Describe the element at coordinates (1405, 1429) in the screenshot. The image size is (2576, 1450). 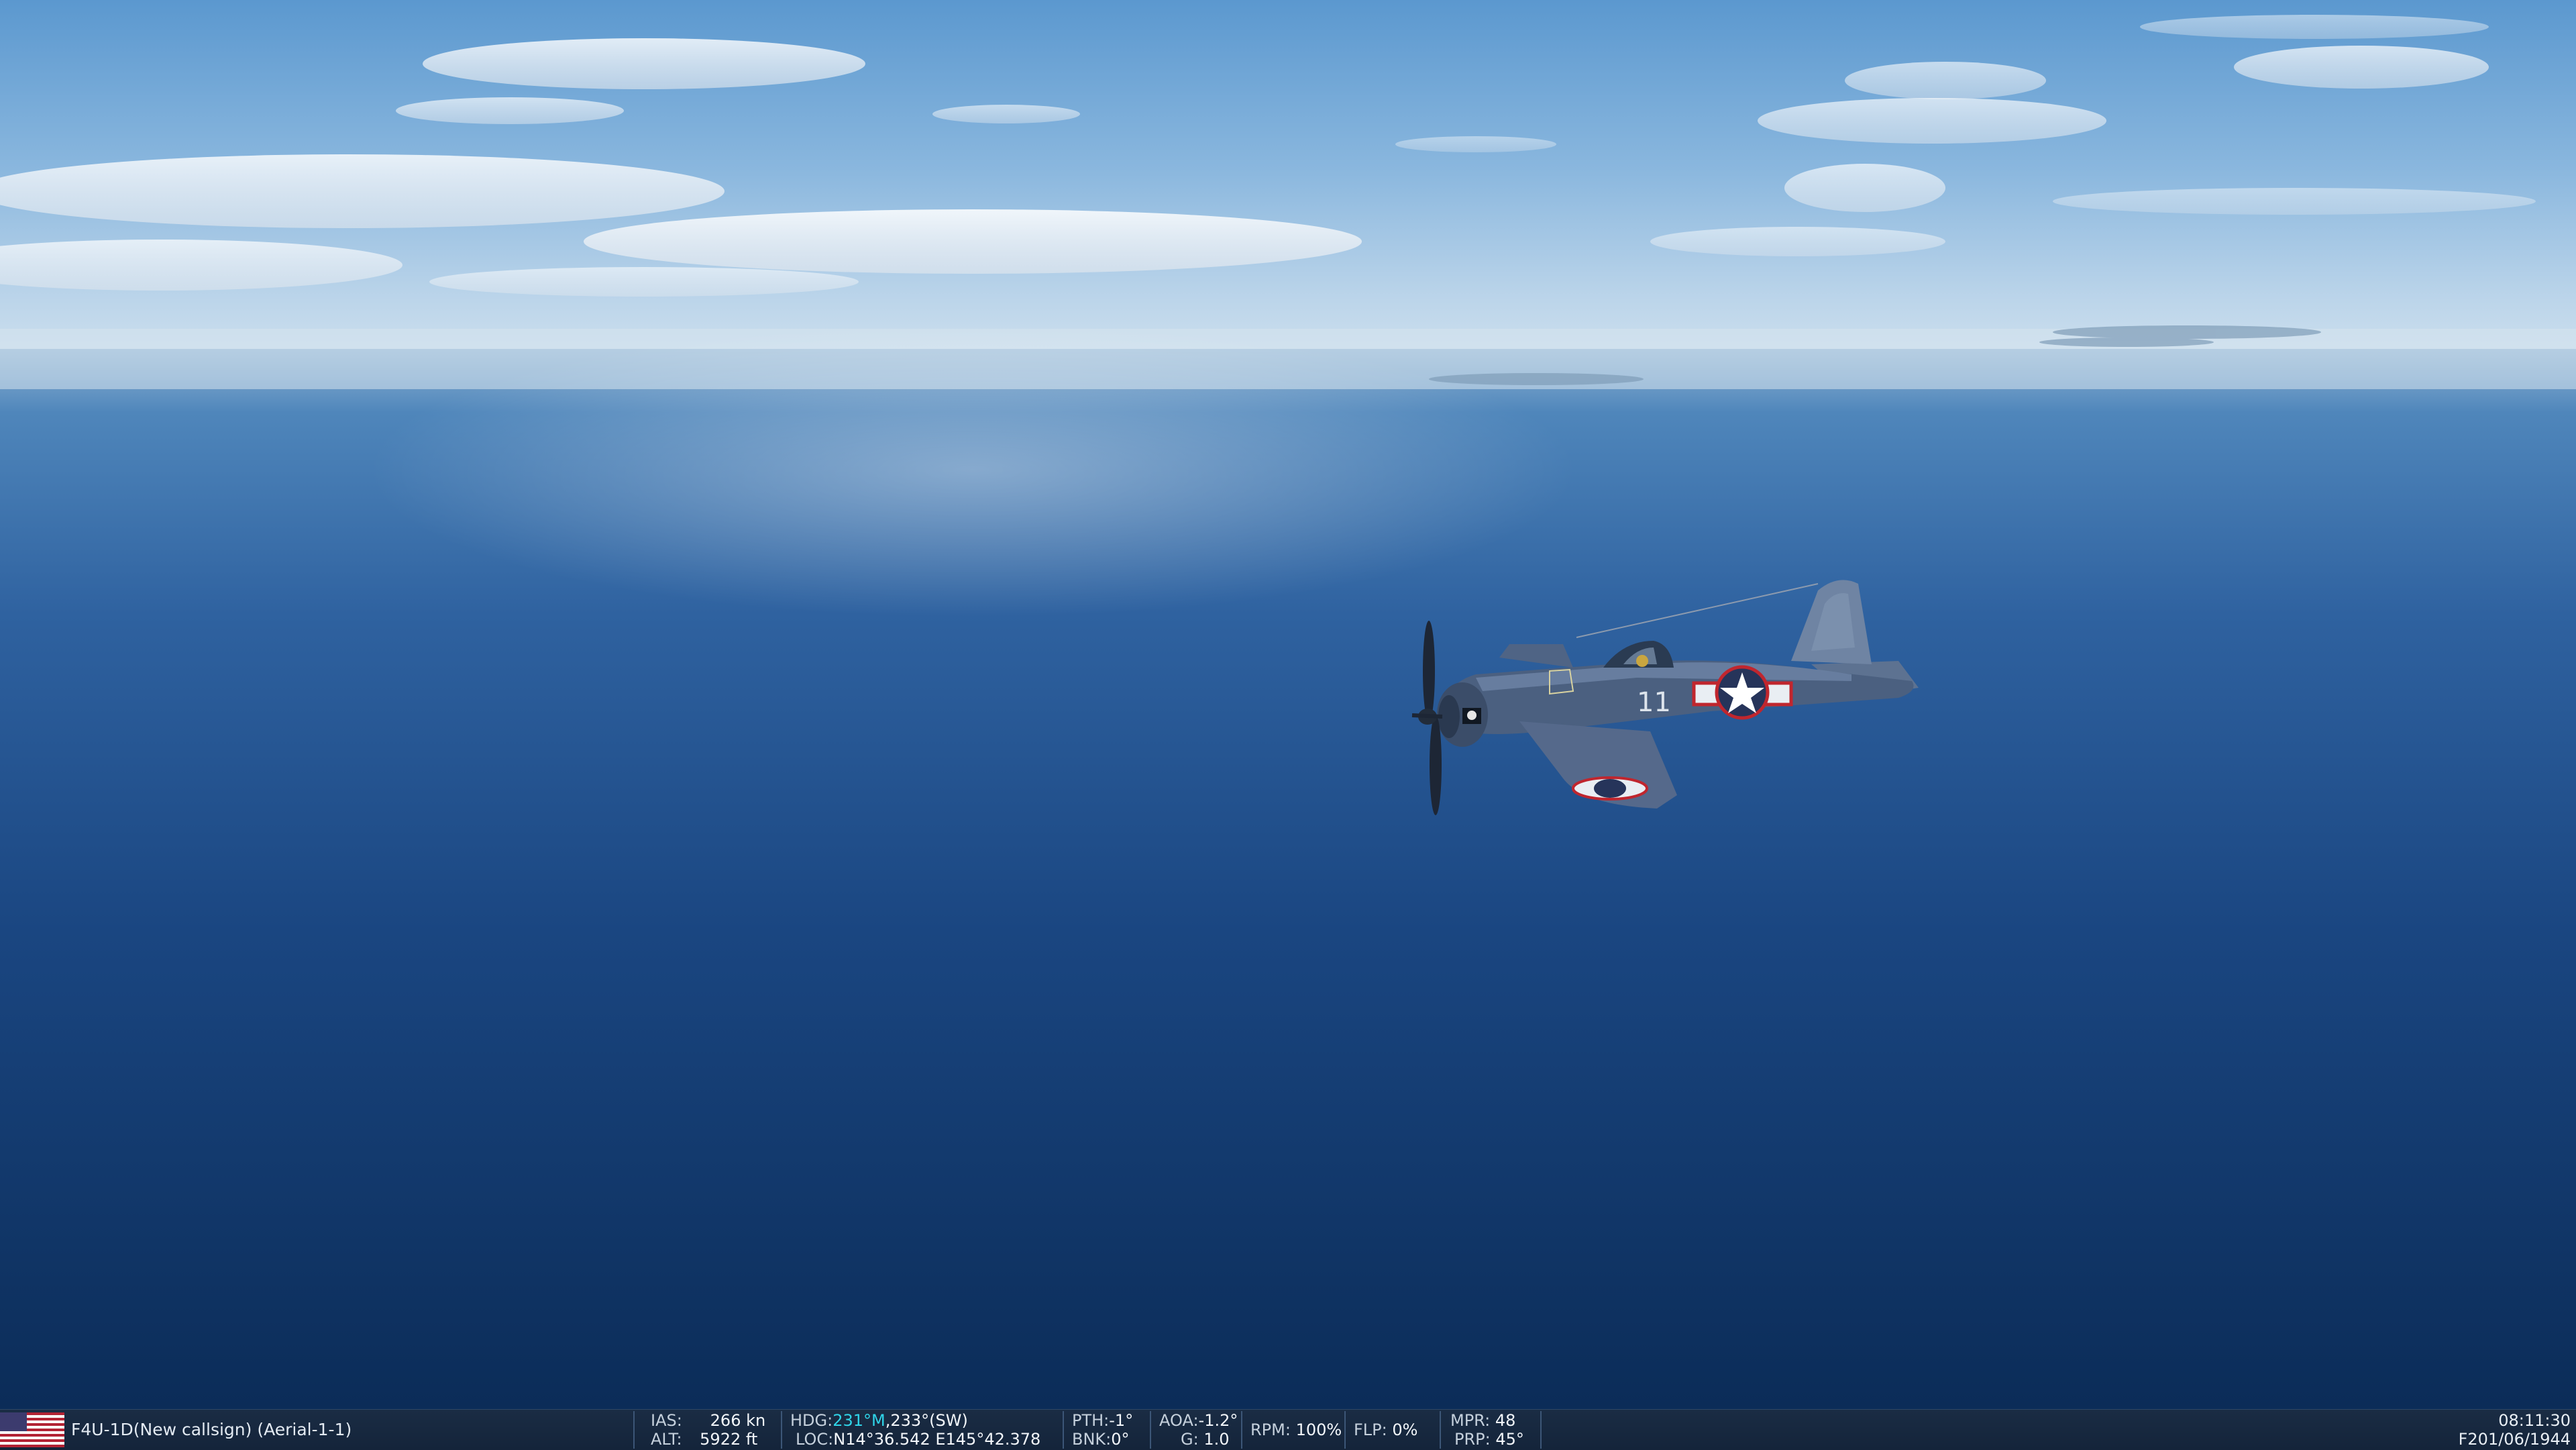
I see `flp-value: 0%` at that location.